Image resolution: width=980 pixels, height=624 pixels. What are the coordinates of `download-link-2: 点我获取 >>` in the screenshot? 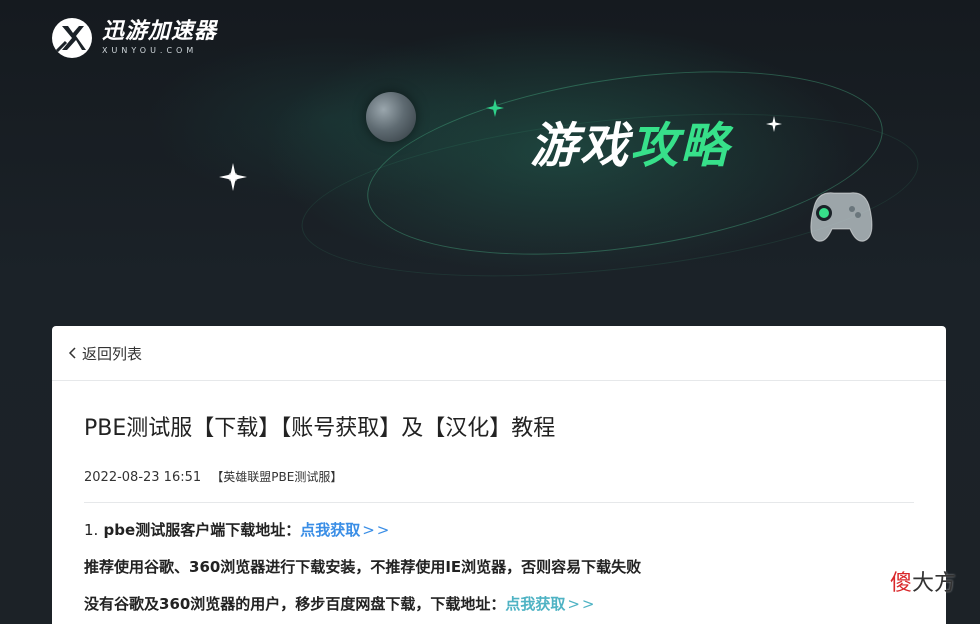 It's located at (550, 604).